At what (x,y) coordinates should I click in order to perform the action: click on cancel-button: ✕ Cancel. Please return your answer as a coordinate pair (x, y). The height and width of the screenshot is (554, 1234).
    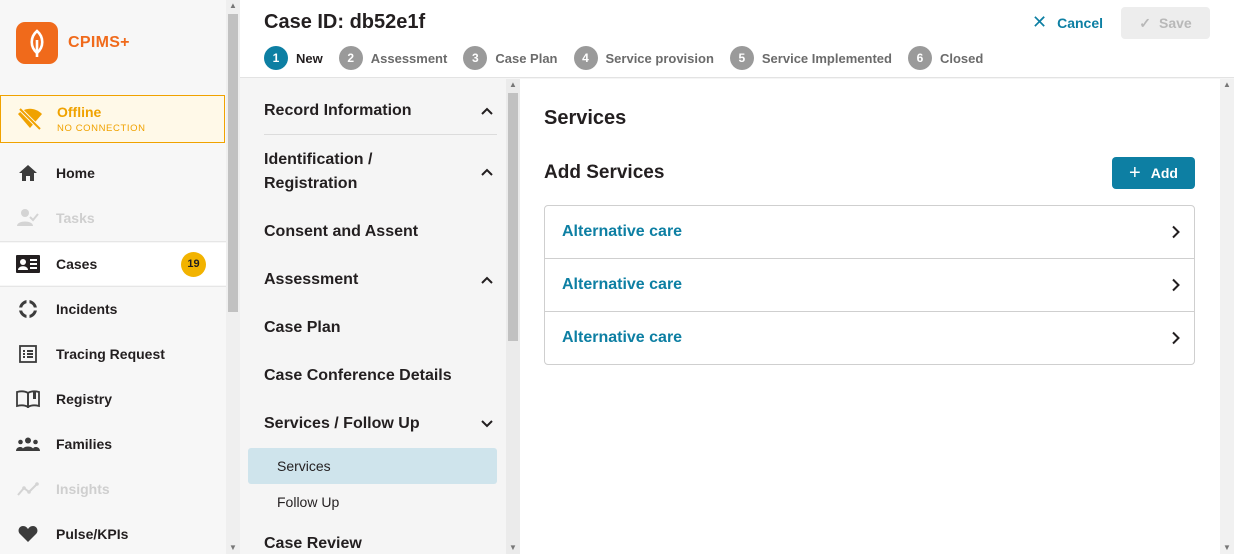
    Looking at the image, I should click on (1067, 22).